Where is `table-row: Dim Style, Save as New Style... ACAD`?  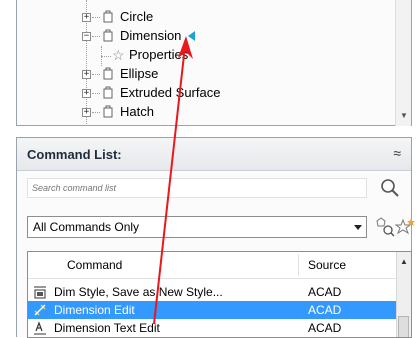
table-row: Dim Style, Save as New Style... ACAD is located at coordinates (213, 292).